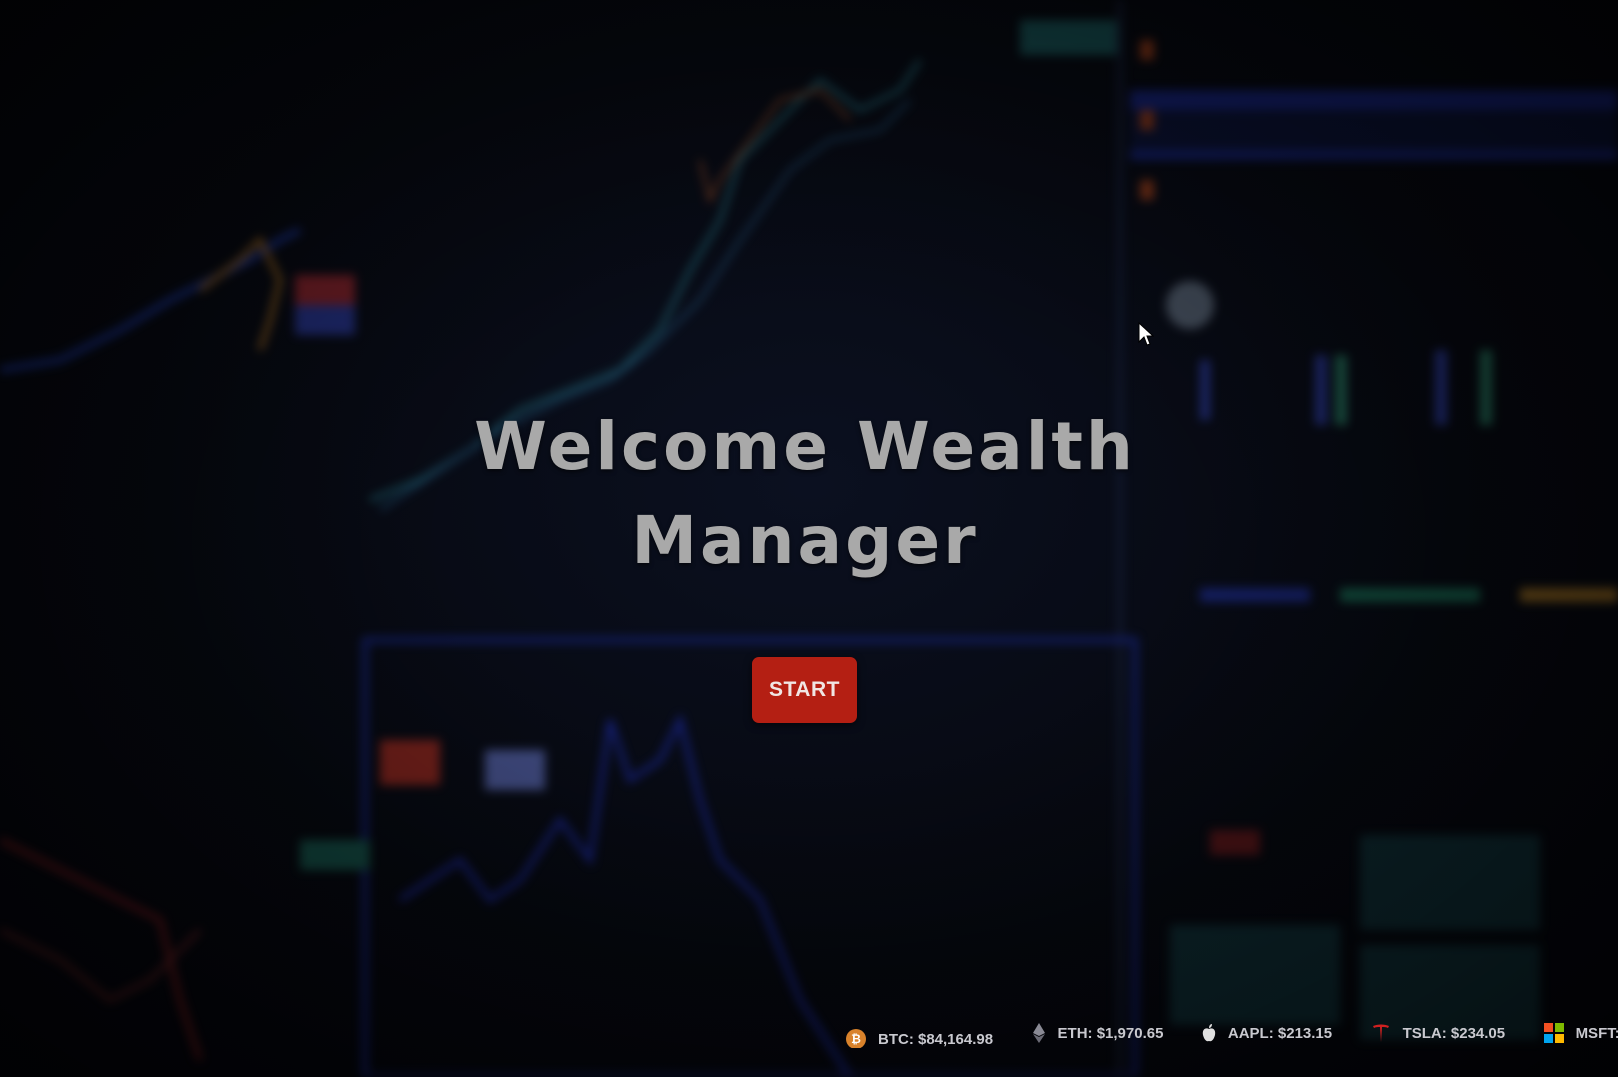 The width and height of the screenshot is (1618, 1077). Describe the element at coordinates (1454, 1033) in the screenshot. I see `ticker-text: TSLA: $234.05` at that location.